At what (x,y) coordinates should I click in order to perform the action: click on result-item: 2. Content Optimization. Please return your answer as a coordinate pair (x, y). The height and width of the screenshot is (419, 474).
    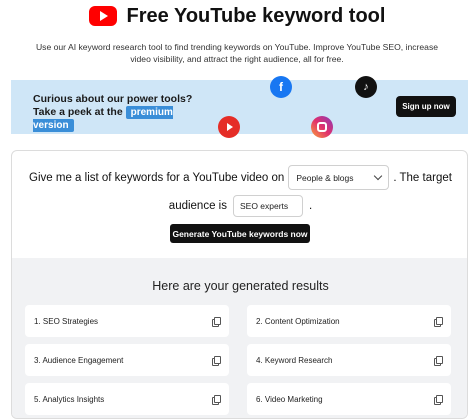
    Looking at the image, I should click on (349, 321).